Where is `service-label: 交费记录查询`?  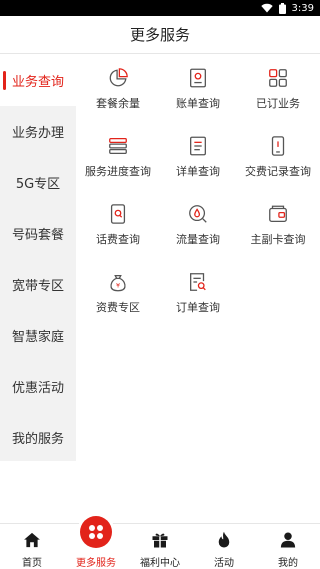
service-label: 交费记录查询 is located at coordinates (278, 171).